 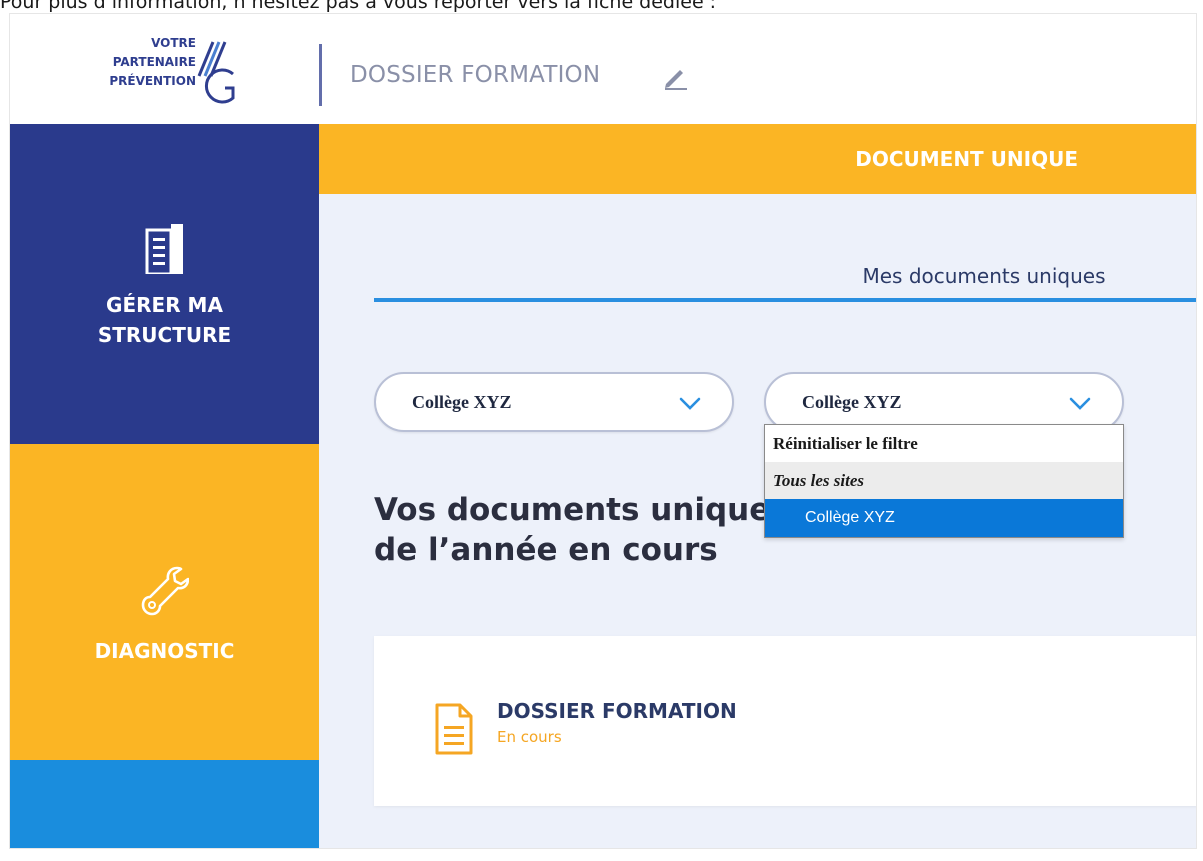 What do you see at coordinates (164, 651) in the screenshot?
I see `sidebar-label-diagnostic: DIAGNOSTIC` at bounding box center [164, 651].